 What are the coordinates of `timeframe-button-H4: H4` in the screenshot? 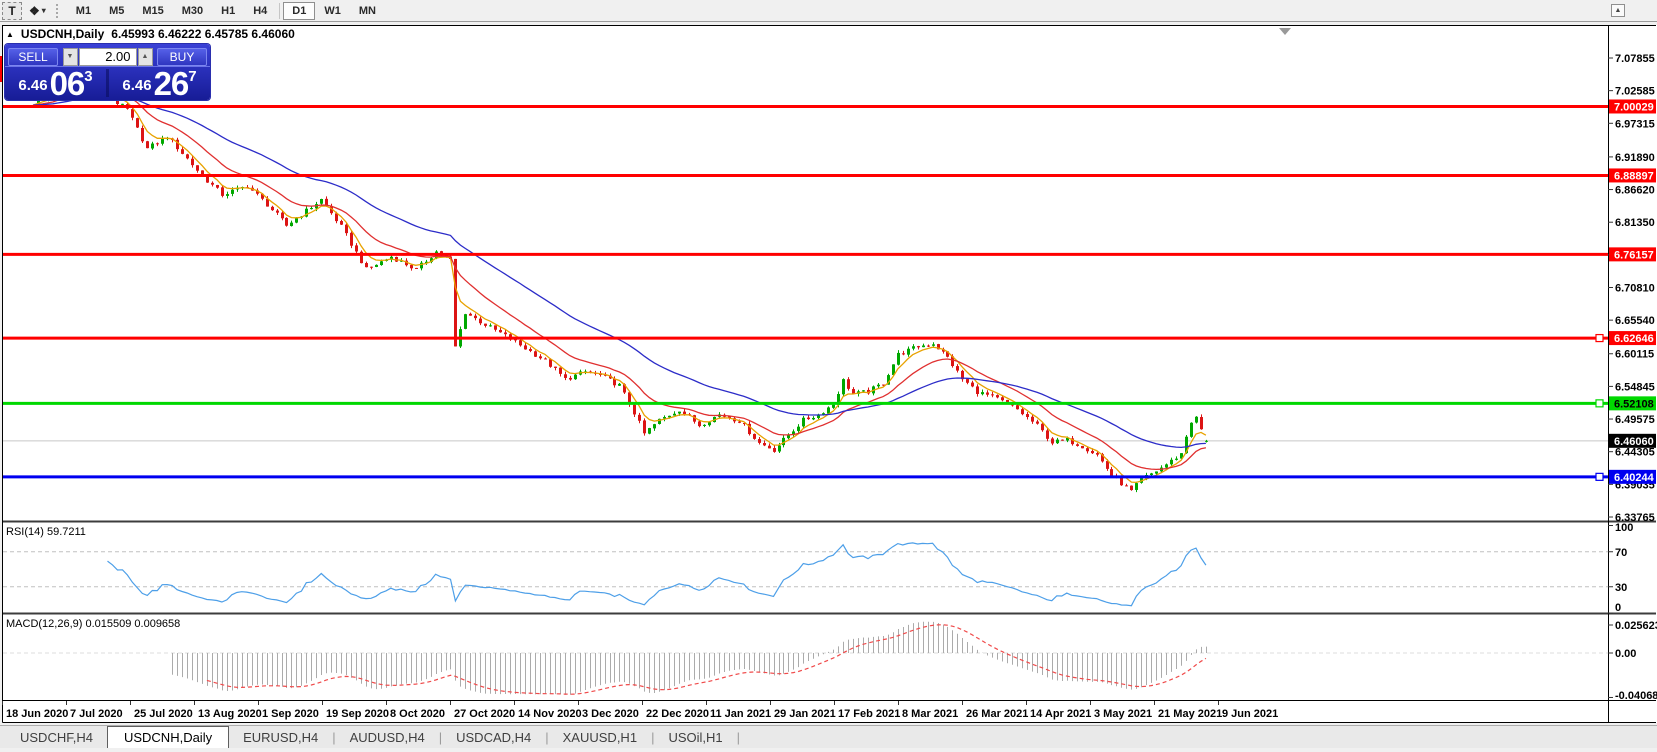 It's located at (260, 11).